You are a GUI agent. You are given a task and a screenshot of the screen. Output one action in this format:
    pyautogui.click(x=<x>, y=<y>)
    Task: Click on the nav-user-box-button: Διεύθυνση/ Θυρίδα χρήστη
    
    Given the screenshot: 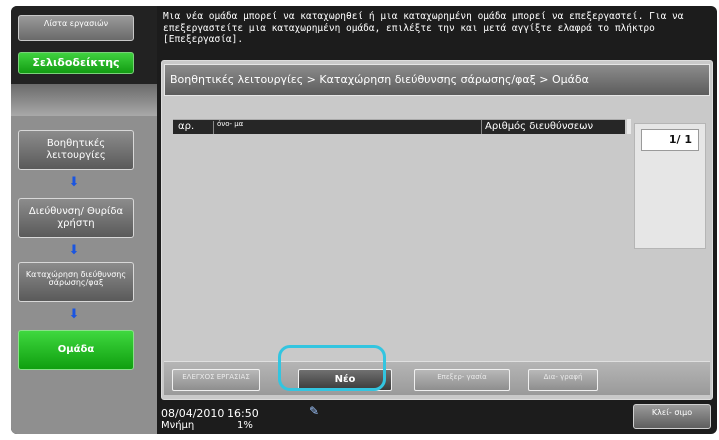 What is the action you would take?
    pyautogui.click(x=76, y=218)
    